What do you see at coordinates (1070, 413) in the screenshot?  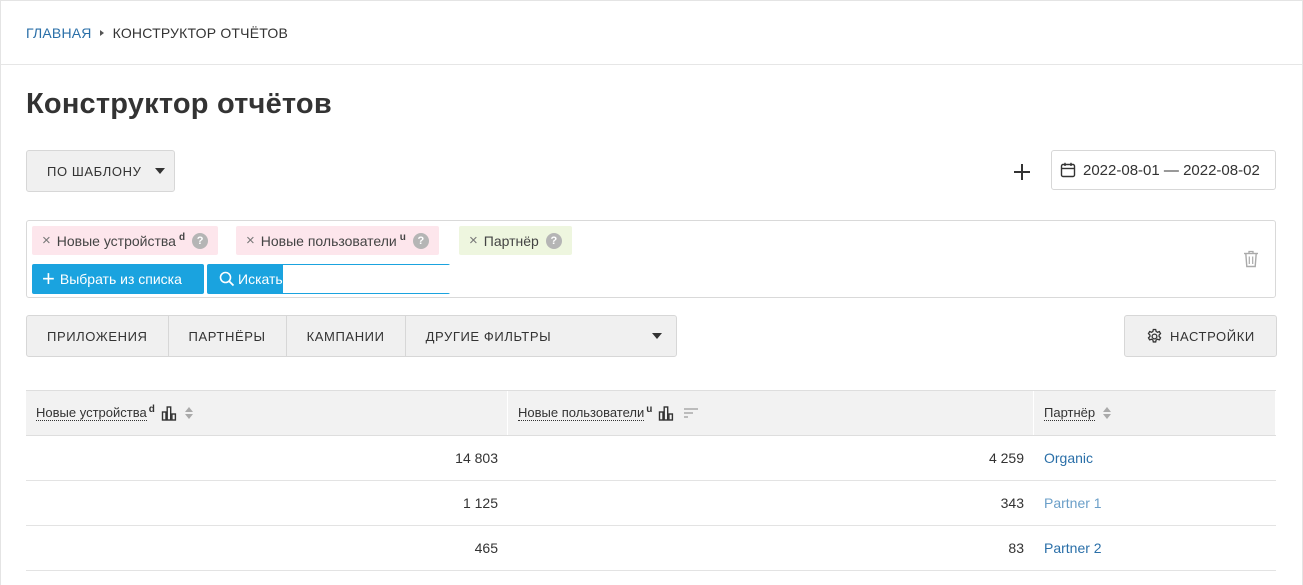 I see `column-header-label: Партнёр` at bounding box center [1070, 413].